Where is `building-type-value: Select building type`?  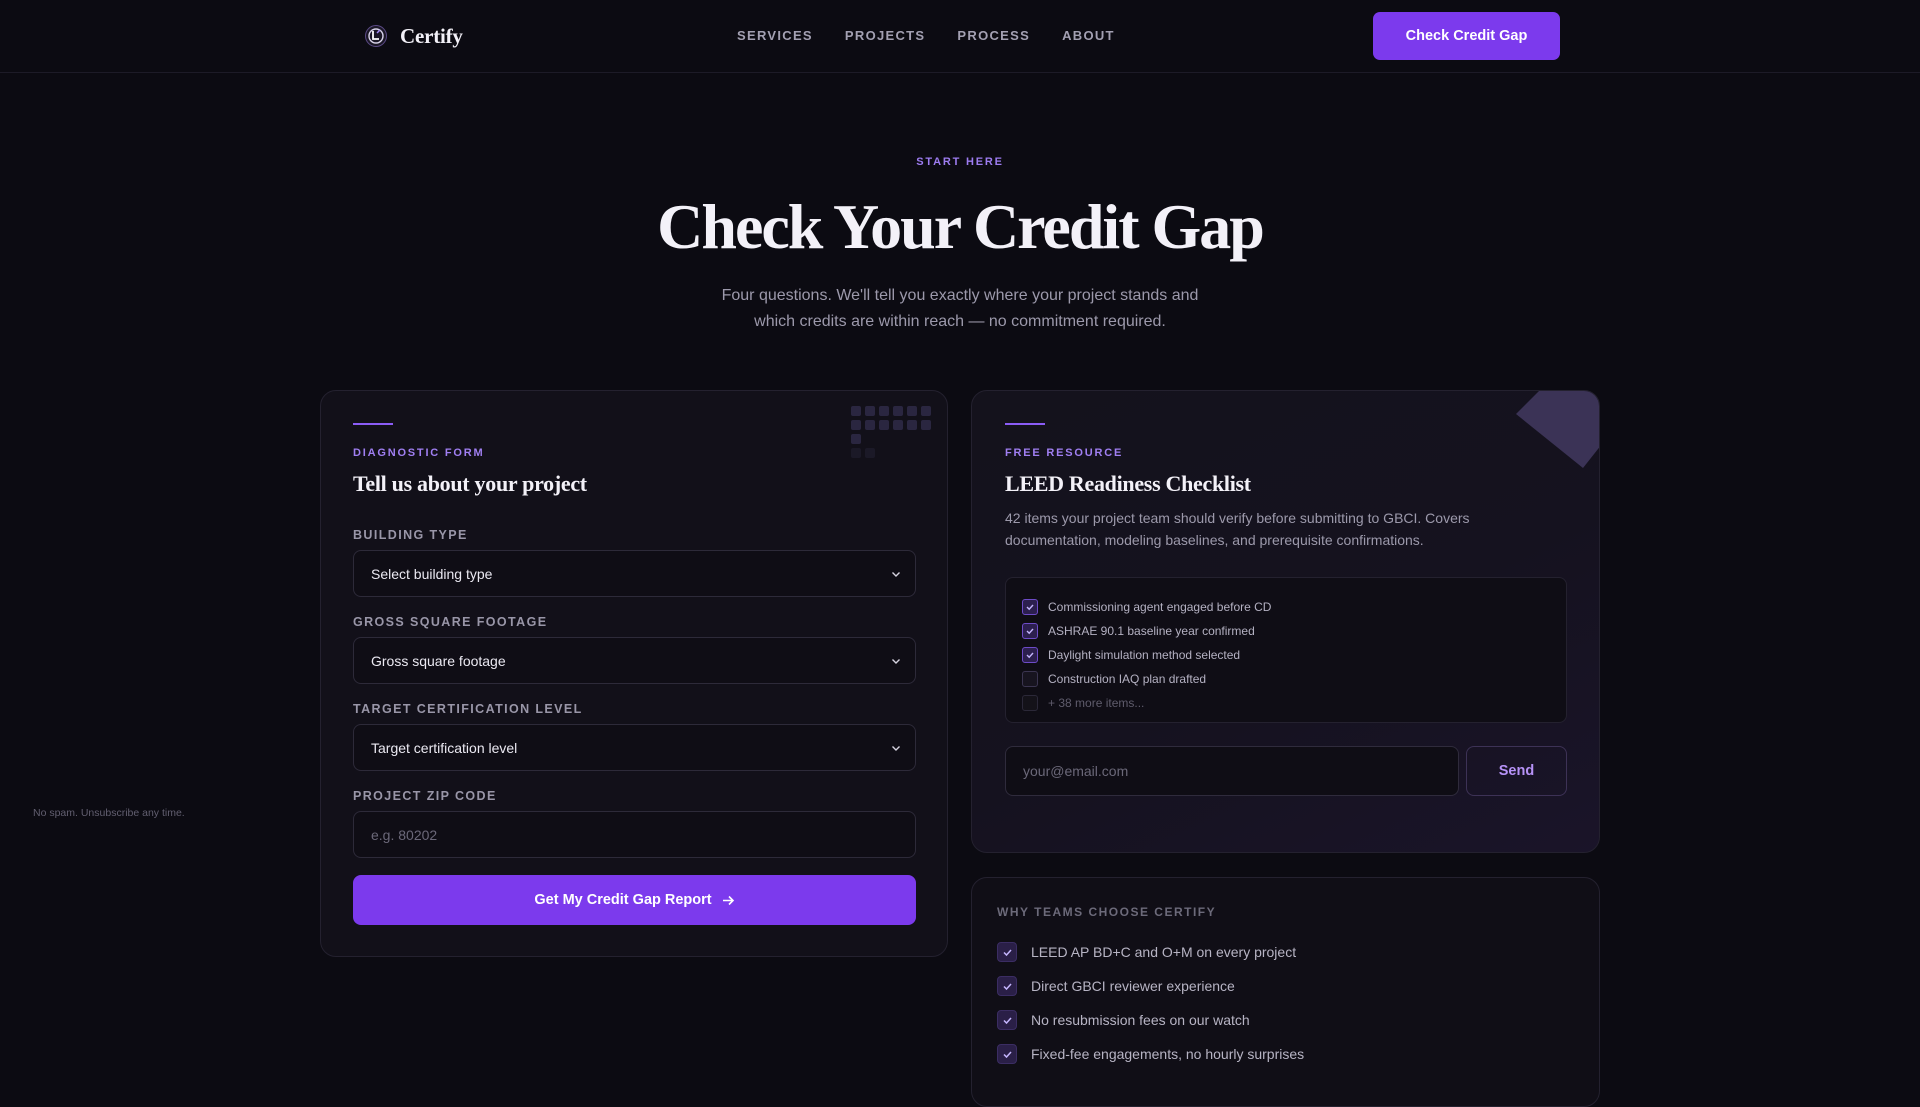
building-type-value: Select building type is located at coordinates (432, 573).